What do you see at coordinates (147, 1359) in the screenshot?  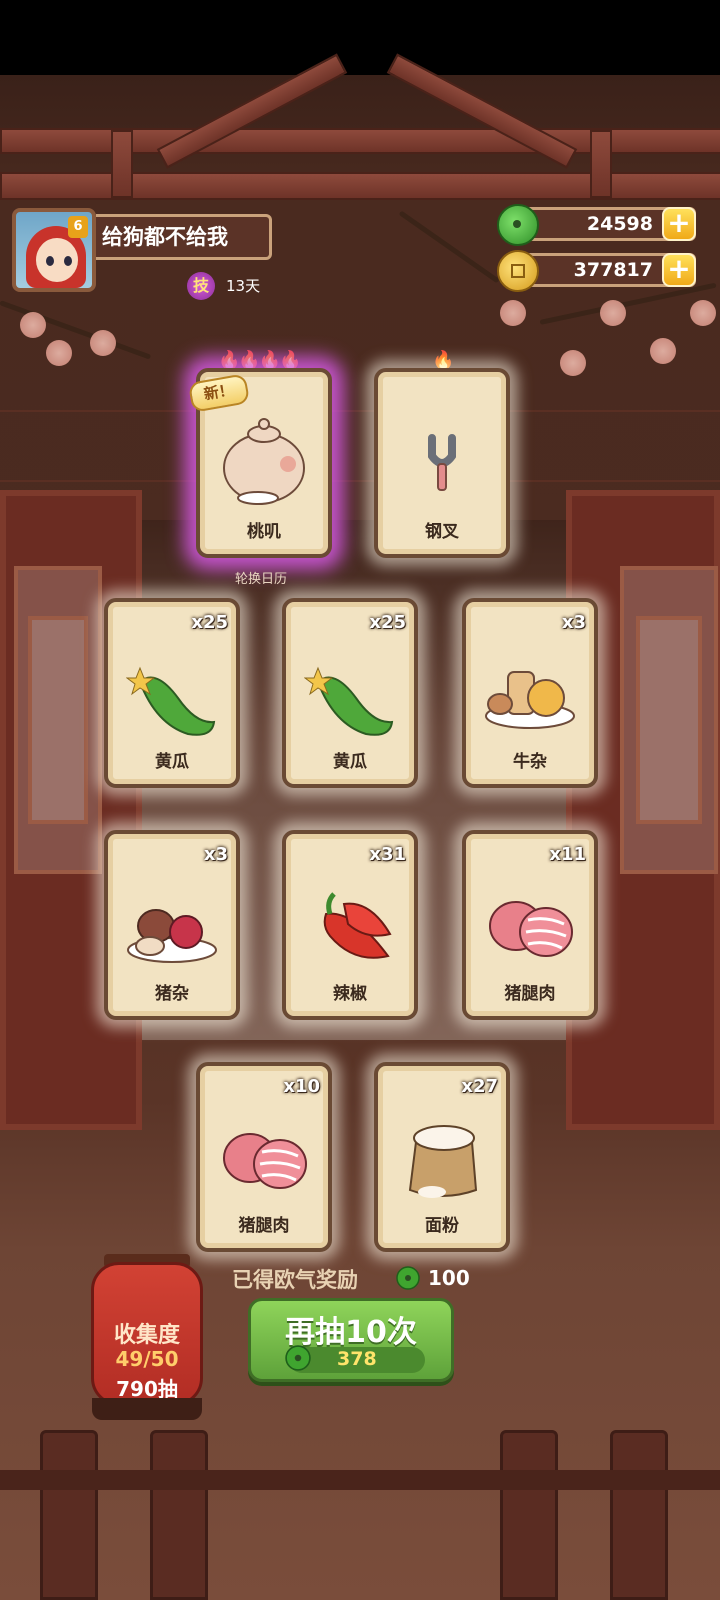 I see `collection-progress: 49/50` at bounding box center [147, 1359].